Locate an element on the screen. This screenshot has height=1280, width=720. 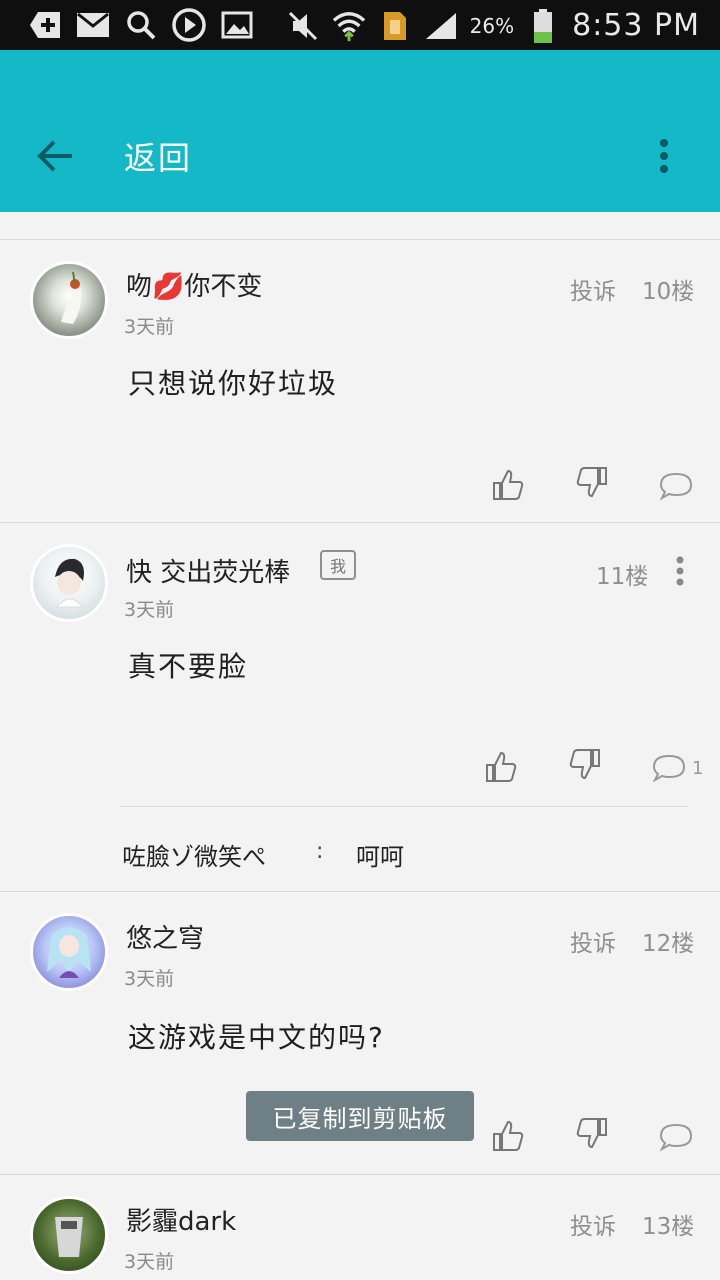
more-options-button is located at coordinates (680, 571).